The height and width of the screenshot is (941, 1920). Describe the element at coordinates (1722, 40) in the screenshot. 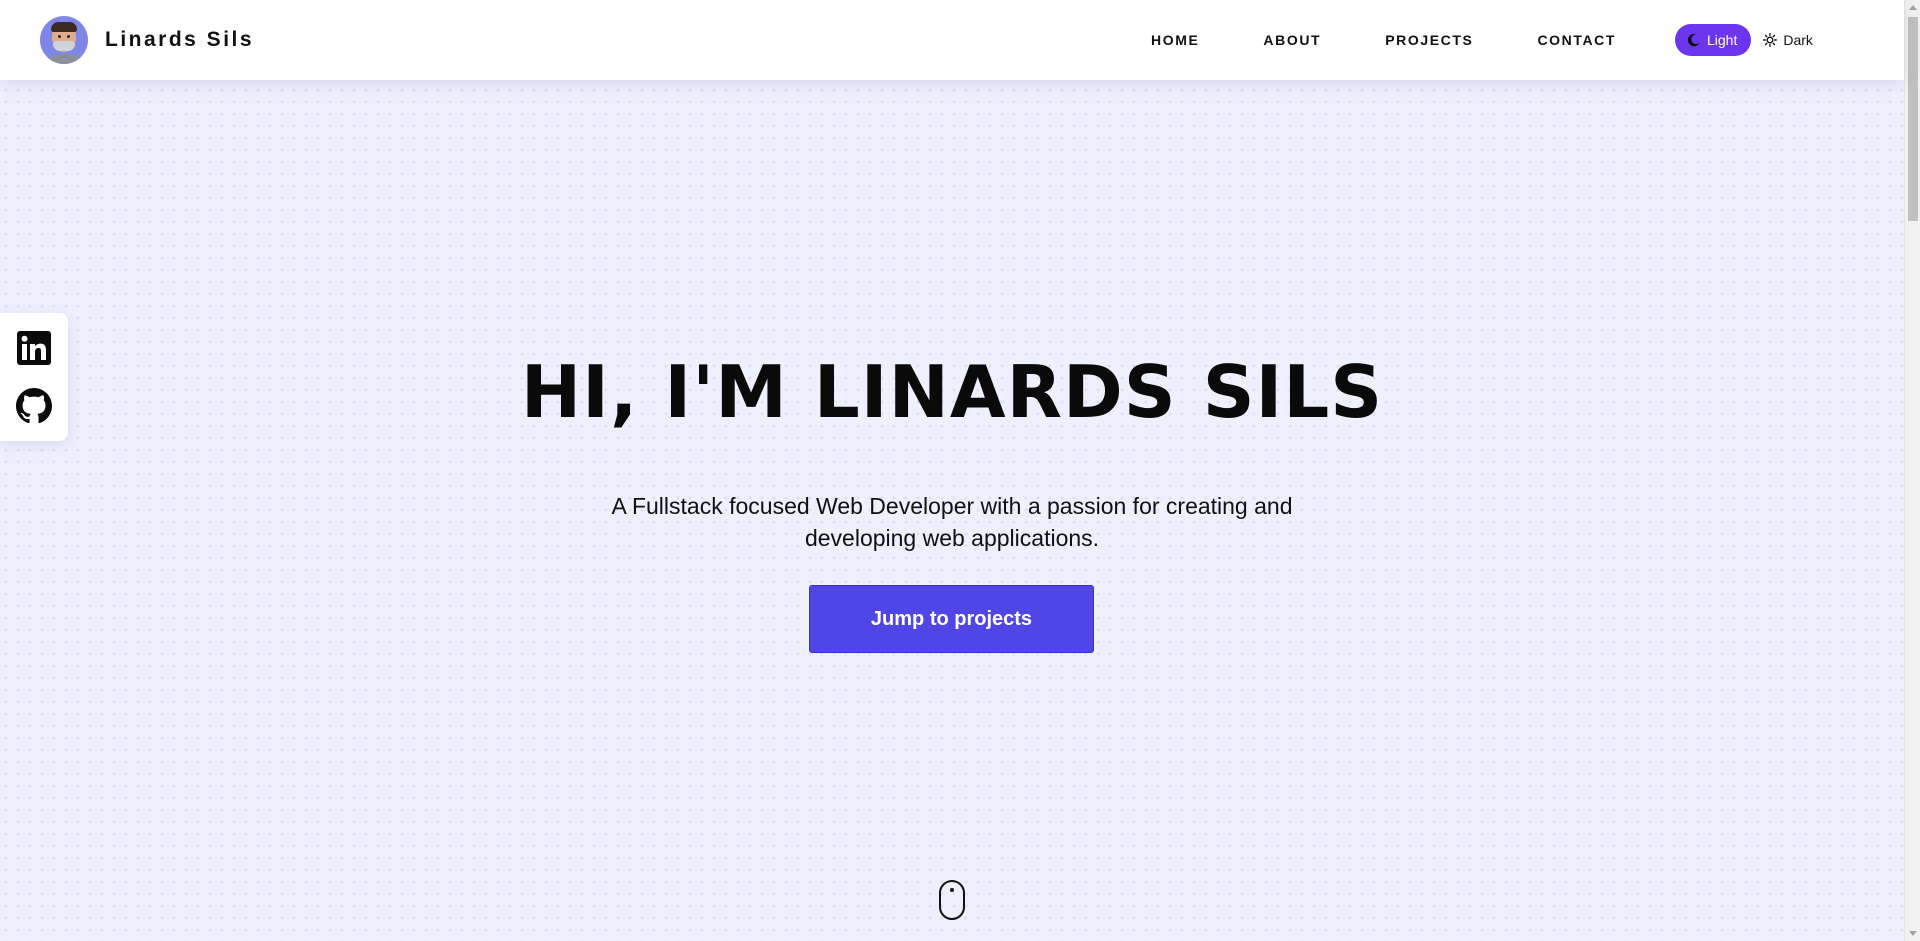

I see `light-theme-label: Light` at that location.